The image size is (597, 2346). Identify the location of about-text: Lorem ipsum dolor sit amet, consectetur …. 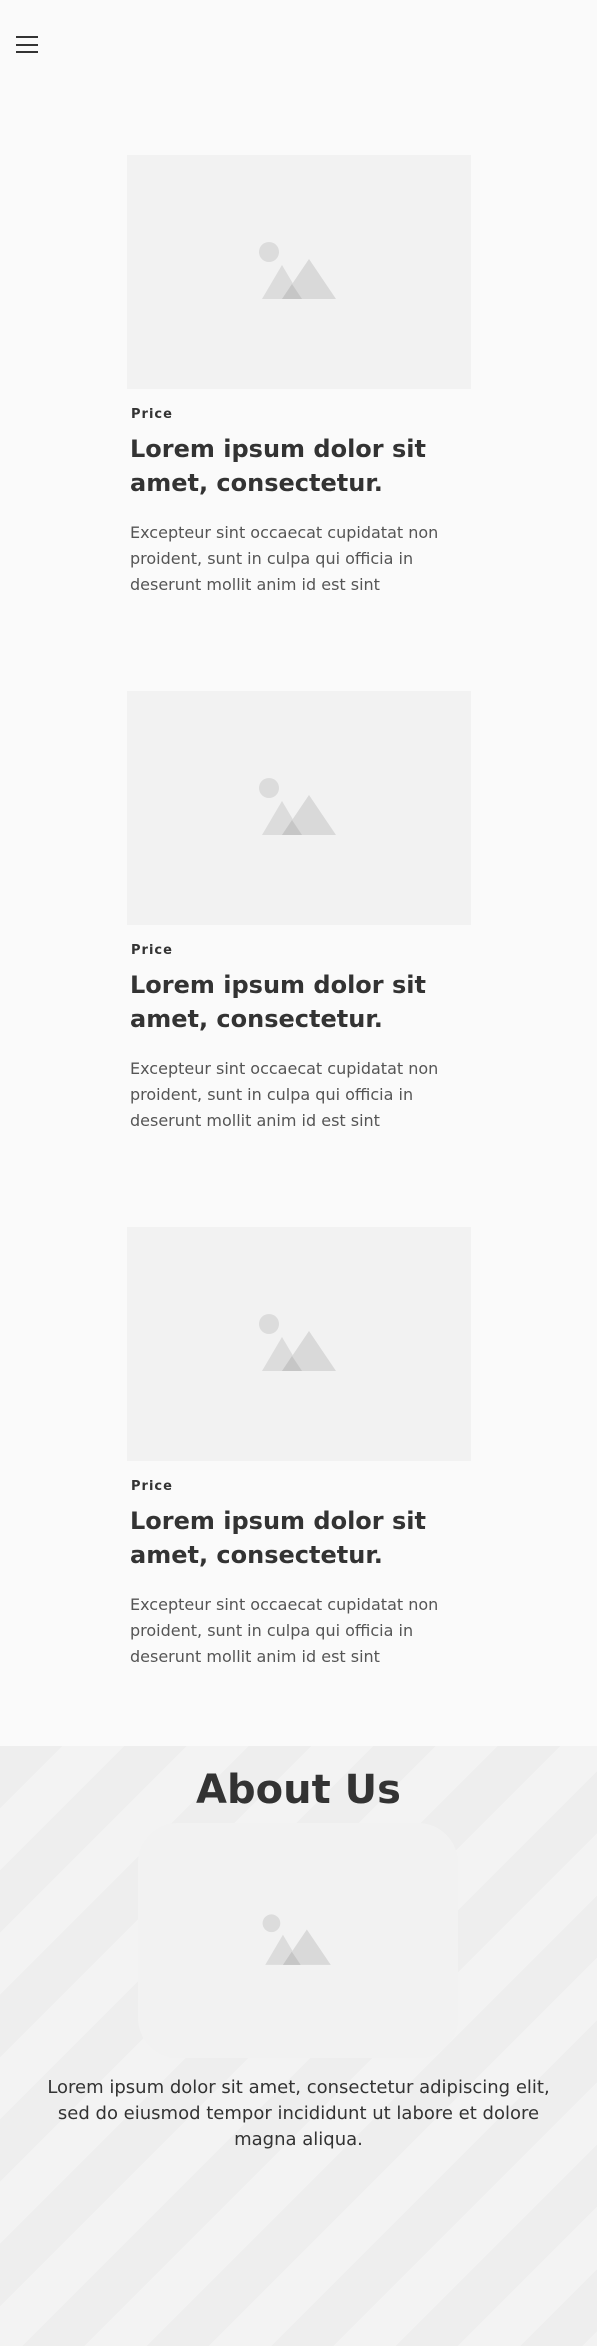
(298, 2113).